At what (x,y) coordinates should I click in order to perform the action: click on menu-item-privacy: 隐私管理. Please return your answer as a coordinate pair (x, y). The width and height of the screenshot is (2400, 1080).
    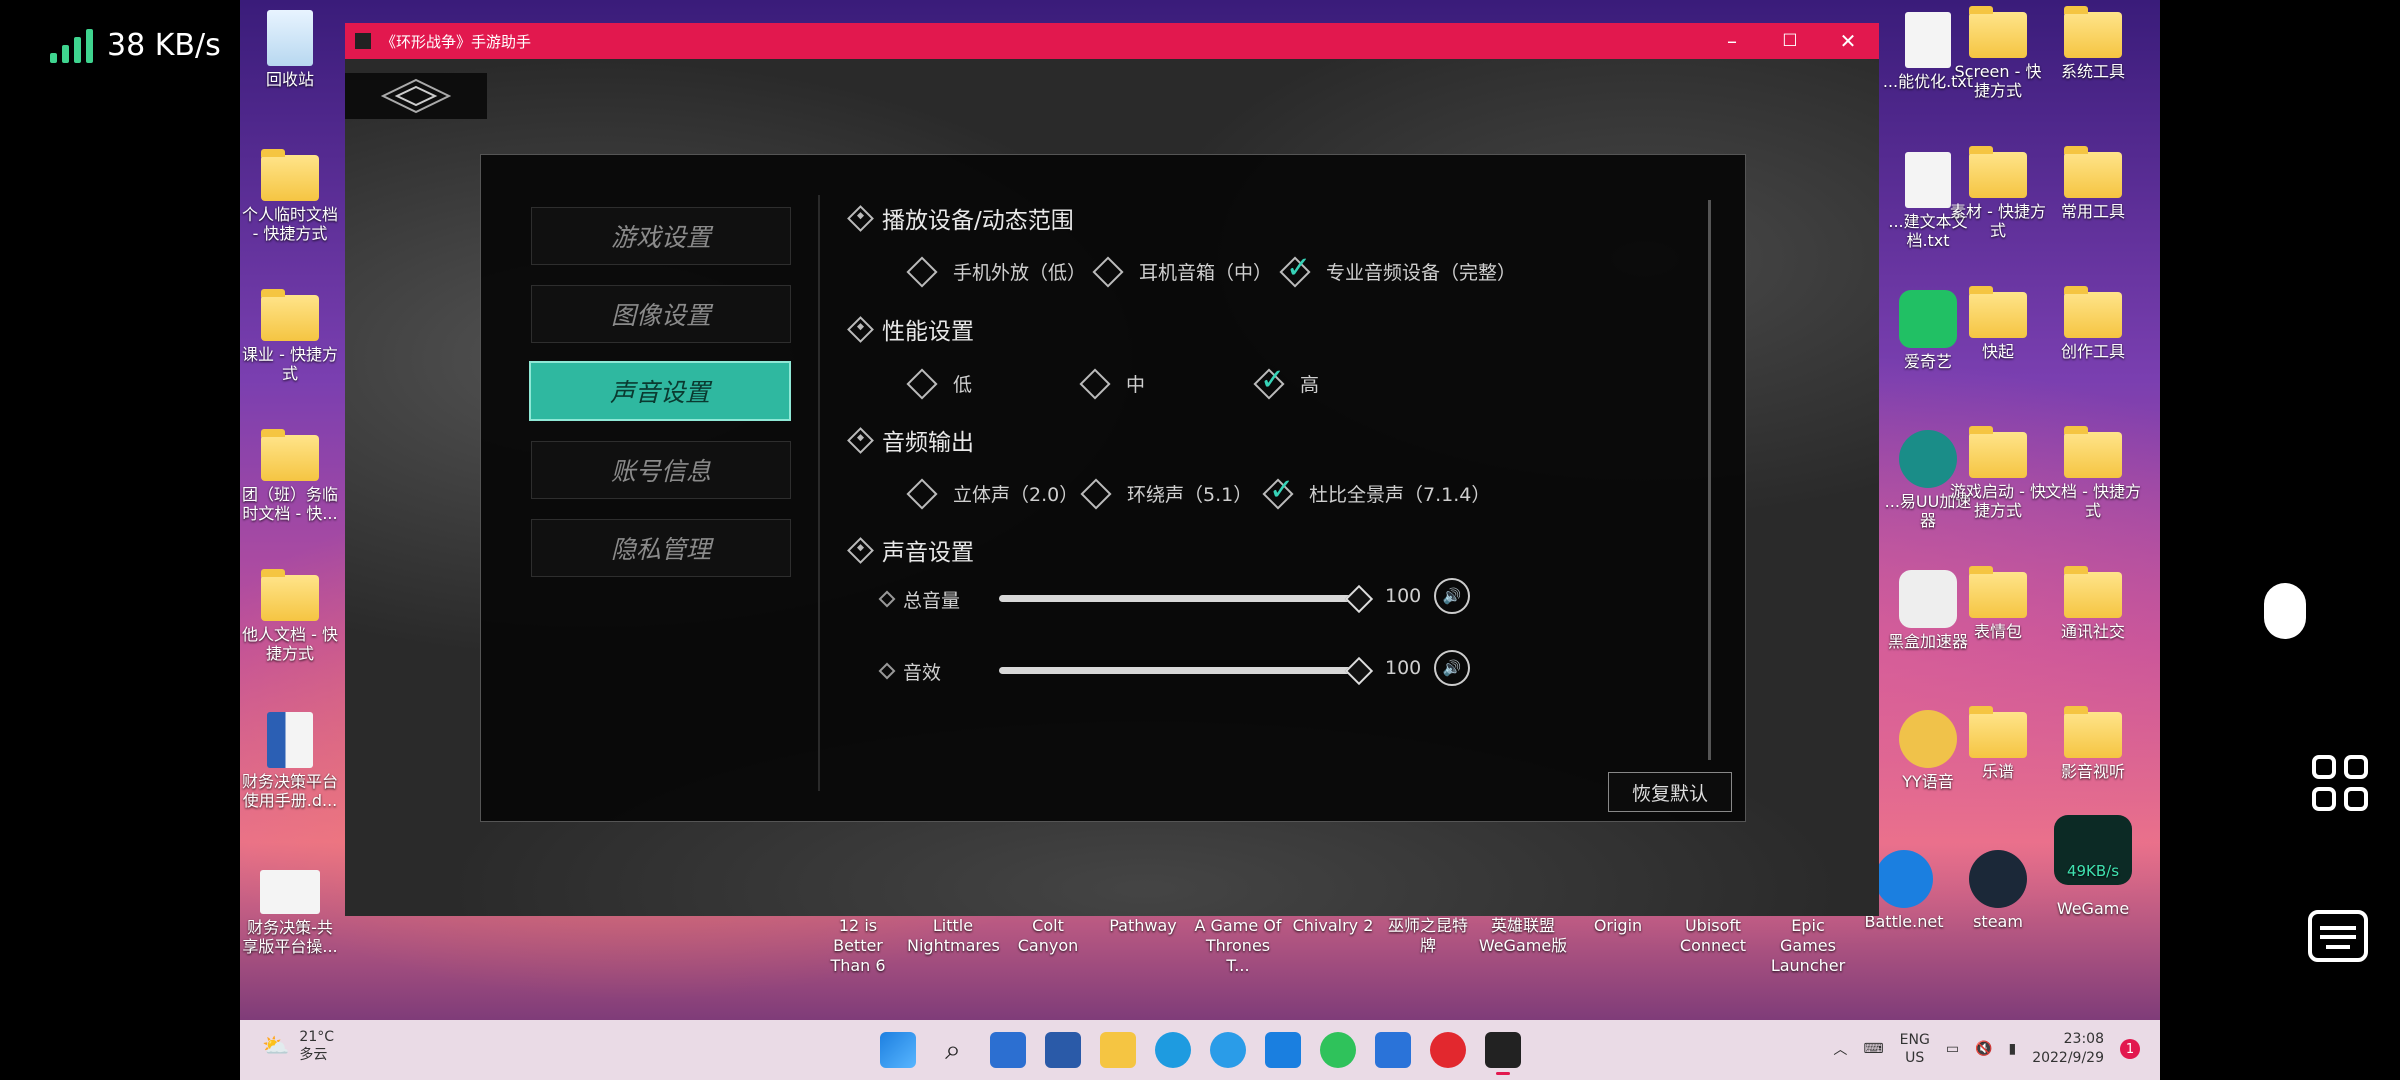
    Looking at the image, I should click on (661, 548).